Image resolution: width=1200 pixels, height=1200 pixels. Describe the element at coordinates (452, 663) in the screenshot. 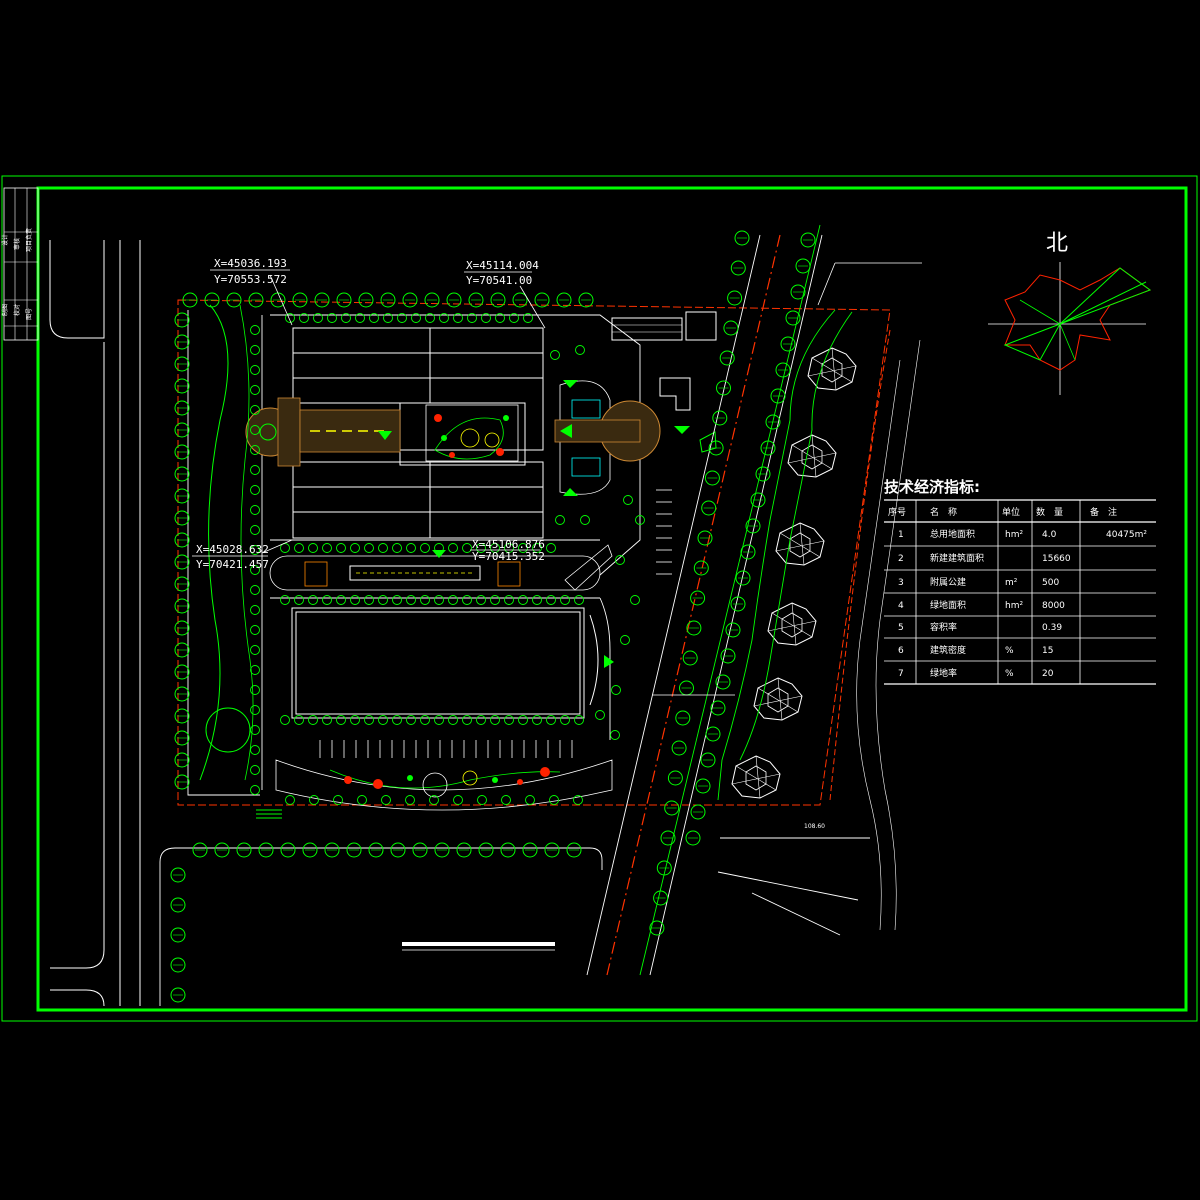

I see `south-building` at that location.